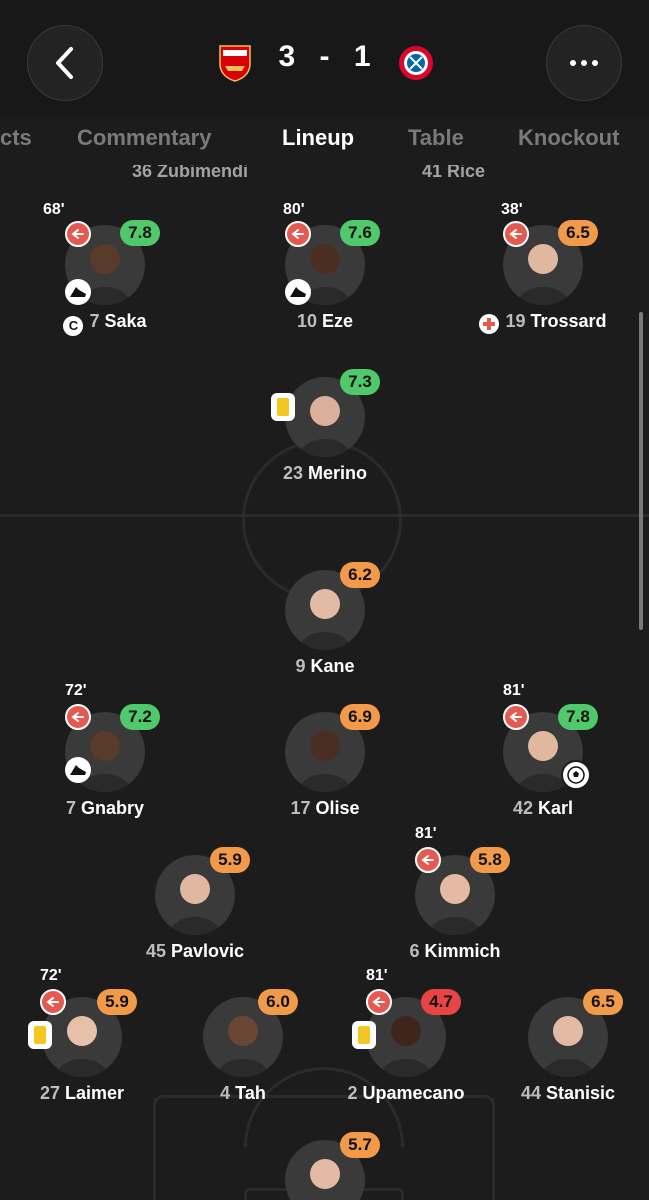 This screenshot has height=1200, width=649. I want to click on player-rating: 7.2, so click(140, 717).